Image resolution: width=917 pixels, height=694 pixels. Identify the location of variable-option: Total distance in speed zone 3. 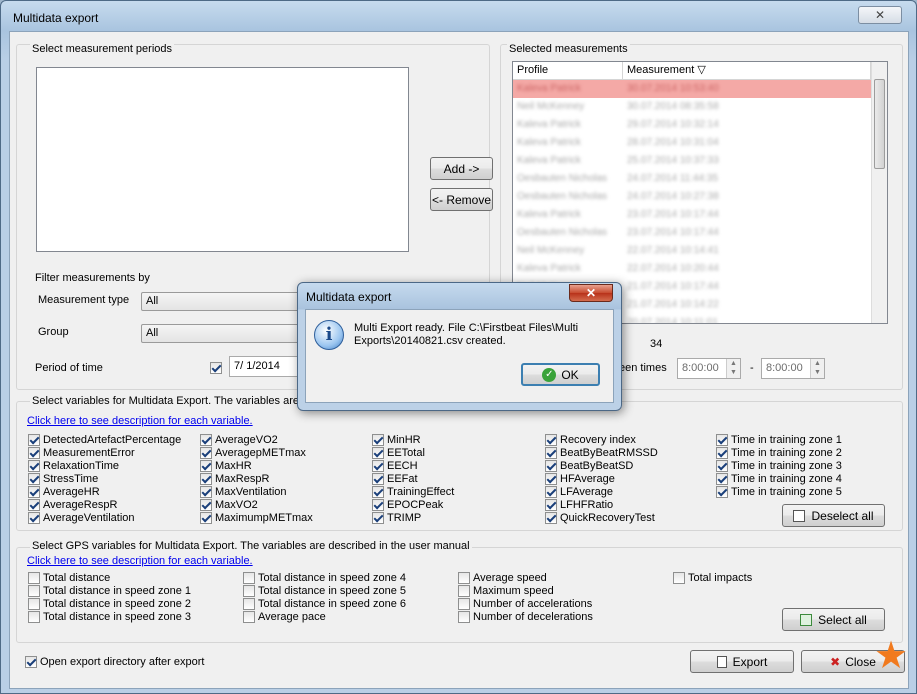
(109, 617).